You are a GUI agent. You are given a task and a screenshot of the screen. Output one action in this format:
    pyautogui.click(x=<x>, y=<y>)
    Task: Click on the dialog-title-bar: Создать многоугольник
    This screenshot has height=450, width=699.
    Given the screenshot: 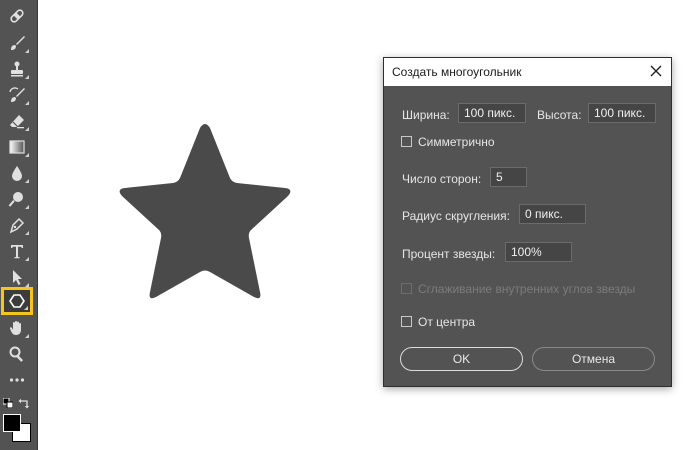 What is the action you would take?
    pyautogui.click(x=527, y=72)
    